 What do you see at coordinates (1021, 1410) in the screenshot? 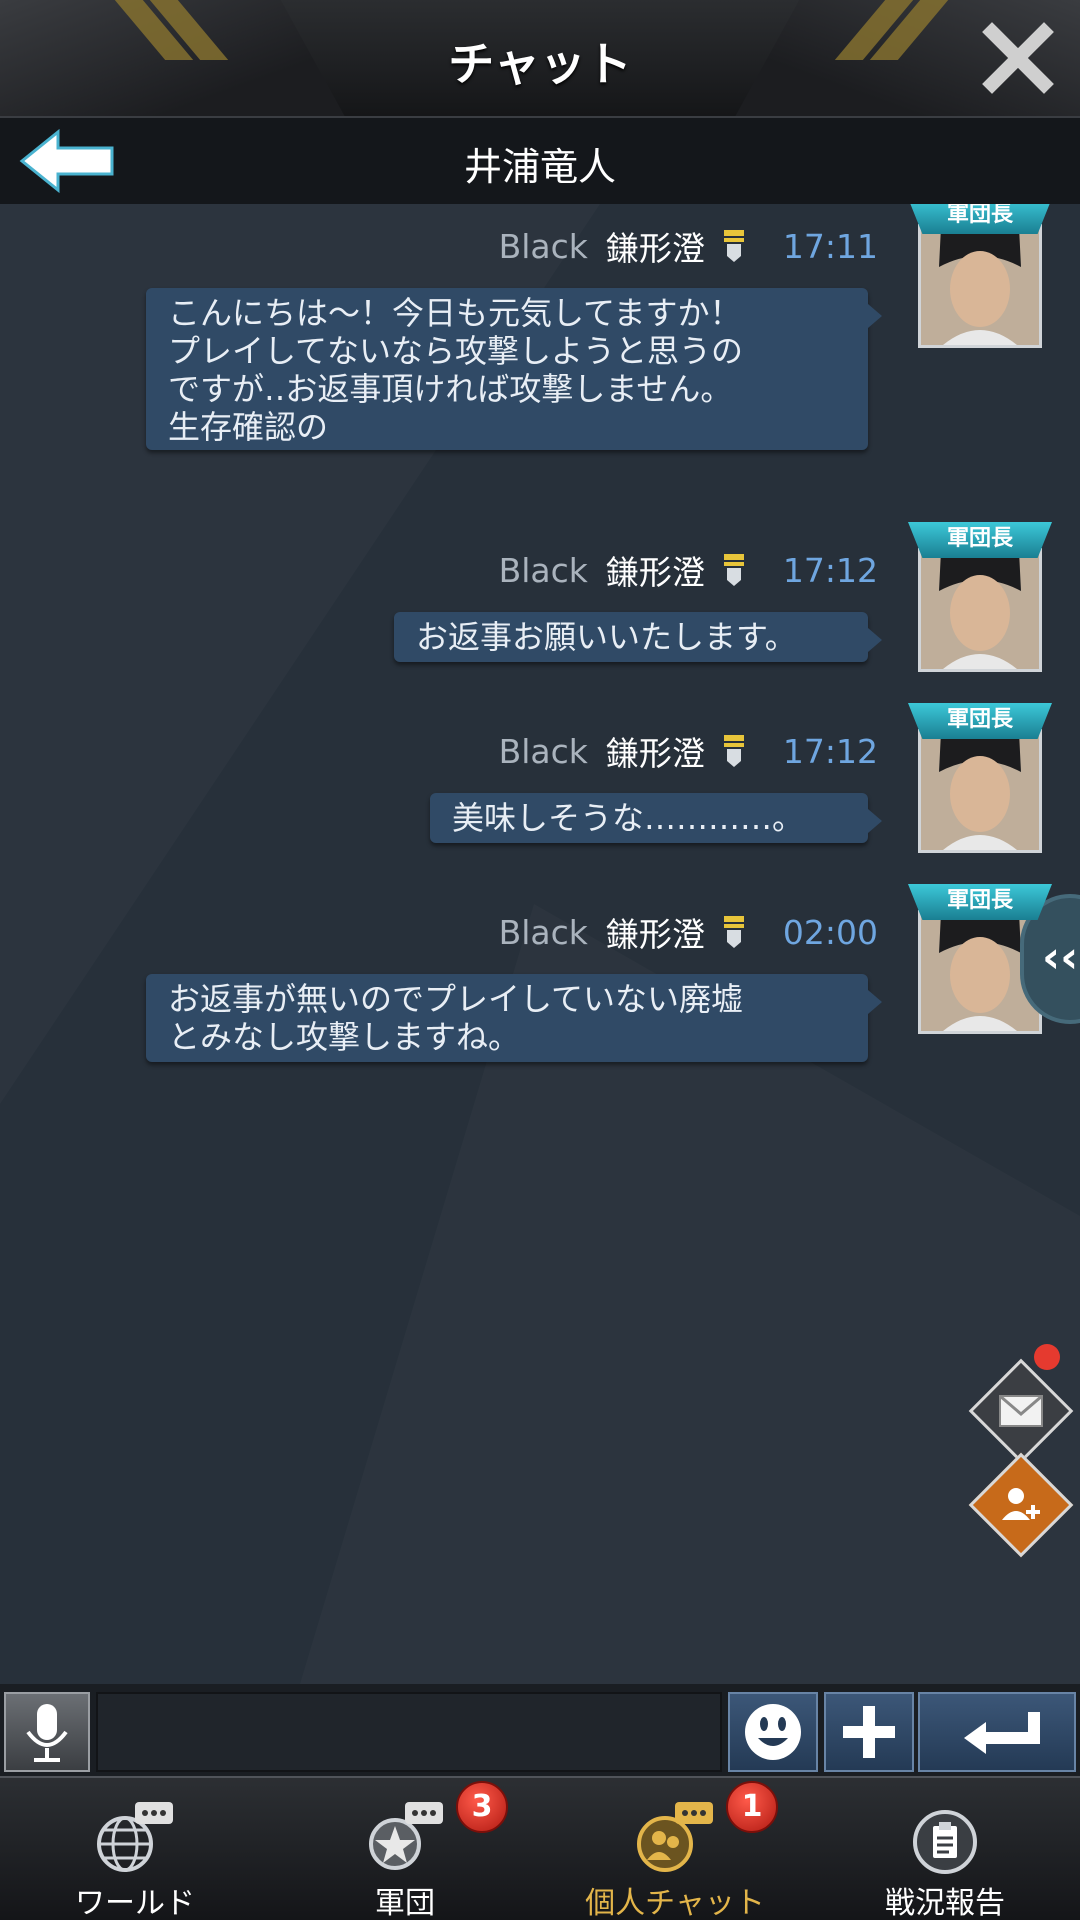
I see `mail-icon` at bounding box center [1021, 1410].